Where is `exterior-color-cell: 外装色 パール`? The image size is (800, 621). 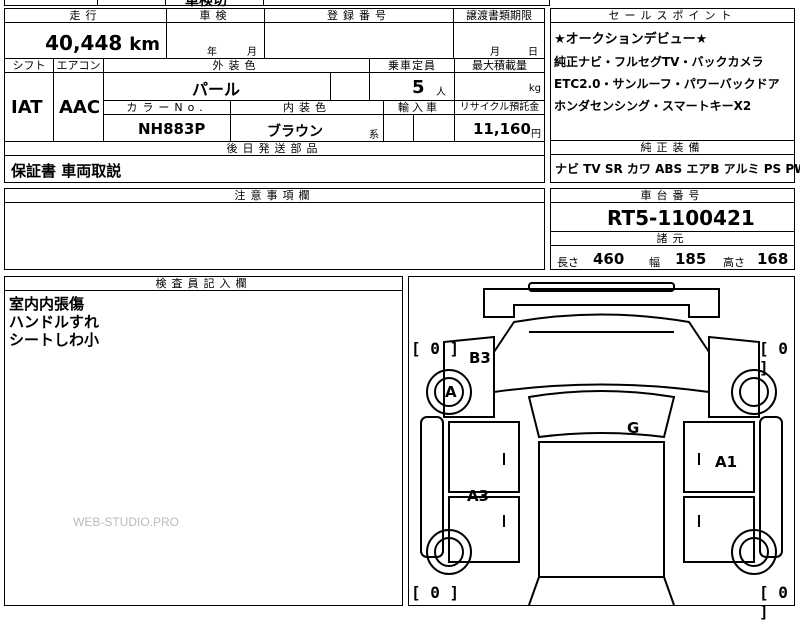 exterior-color-cell: 外装色 パール is located at coordinates (236, 79).